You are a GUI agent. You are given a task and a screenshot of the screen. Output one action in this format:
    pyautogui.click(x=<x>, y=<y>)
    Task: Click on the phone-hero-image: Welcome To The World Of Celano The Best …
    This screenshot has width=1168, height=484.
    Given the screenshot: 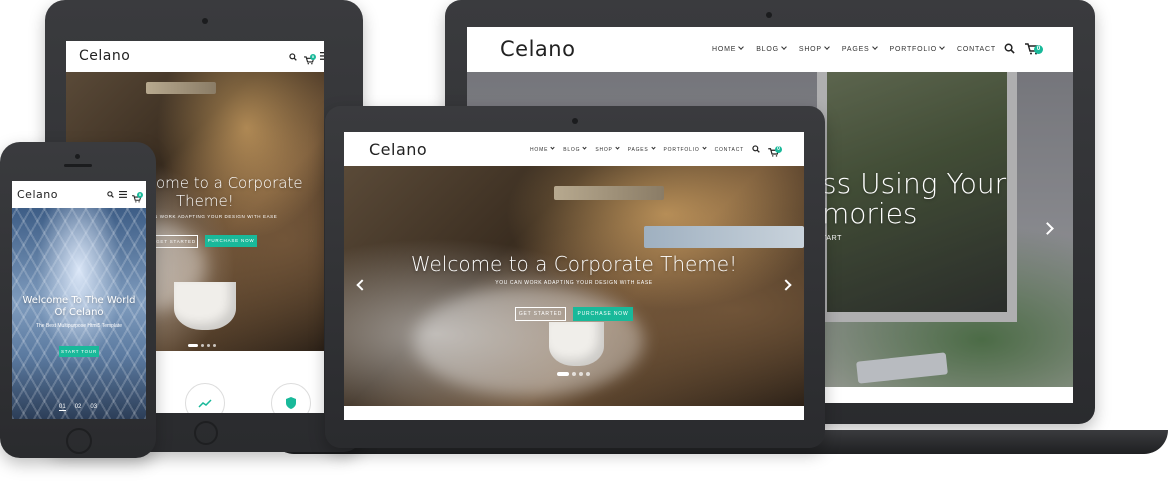 What is the action you would take?
    pyautogui.click(x=79, y=313)
    